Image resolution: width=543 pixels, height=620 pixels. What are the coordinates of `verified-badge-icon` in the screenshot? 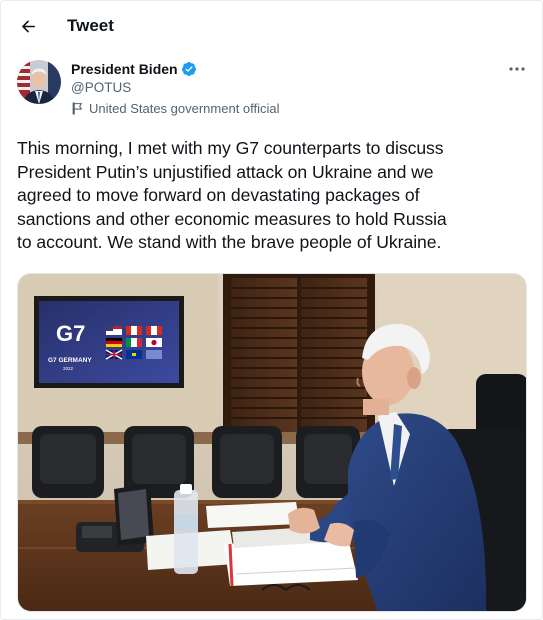 It's located at (188, 69).